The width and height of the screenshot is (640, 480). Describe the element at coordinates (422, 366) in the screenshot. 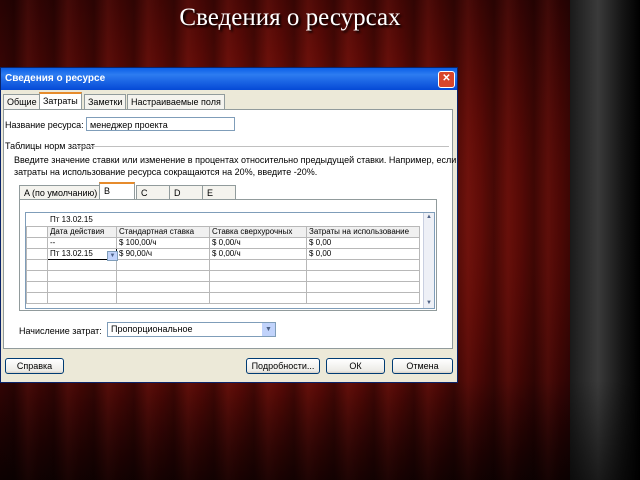

I see `cancel-button: Отмена` at that location.